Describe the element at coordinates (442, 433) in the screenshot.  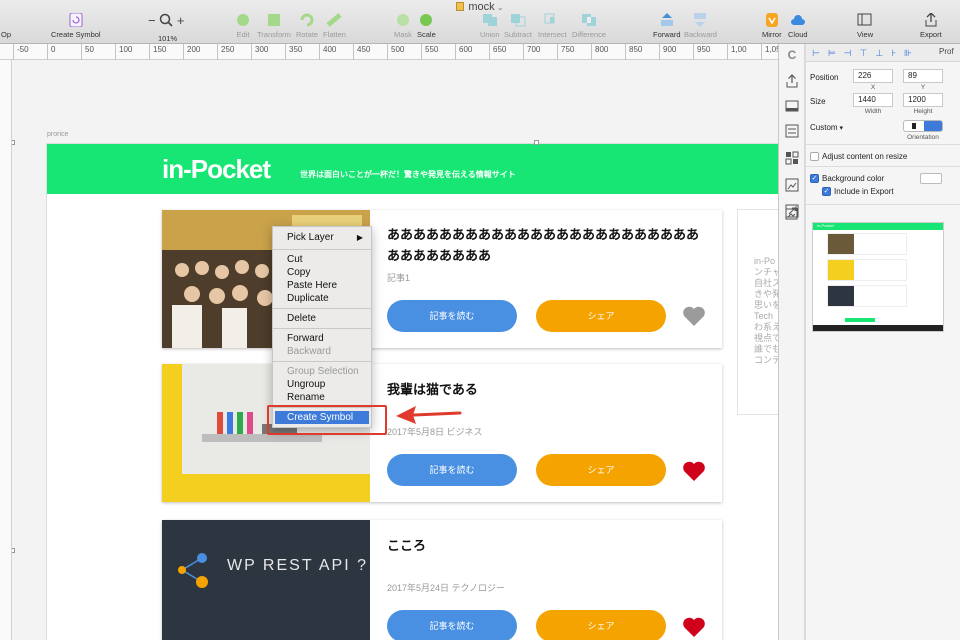
I see `article-card: 我輩は猫である 2017年5月8日 ビジネス 記事を読む シェア` at that location.